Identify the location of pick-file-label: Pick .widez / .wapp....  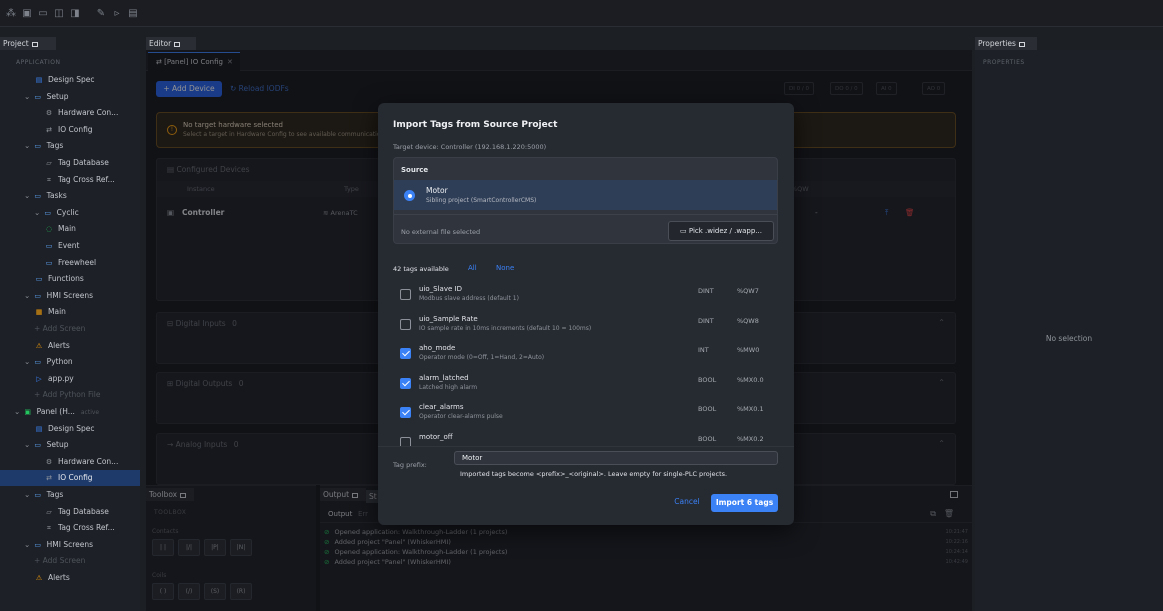
(725, 231).